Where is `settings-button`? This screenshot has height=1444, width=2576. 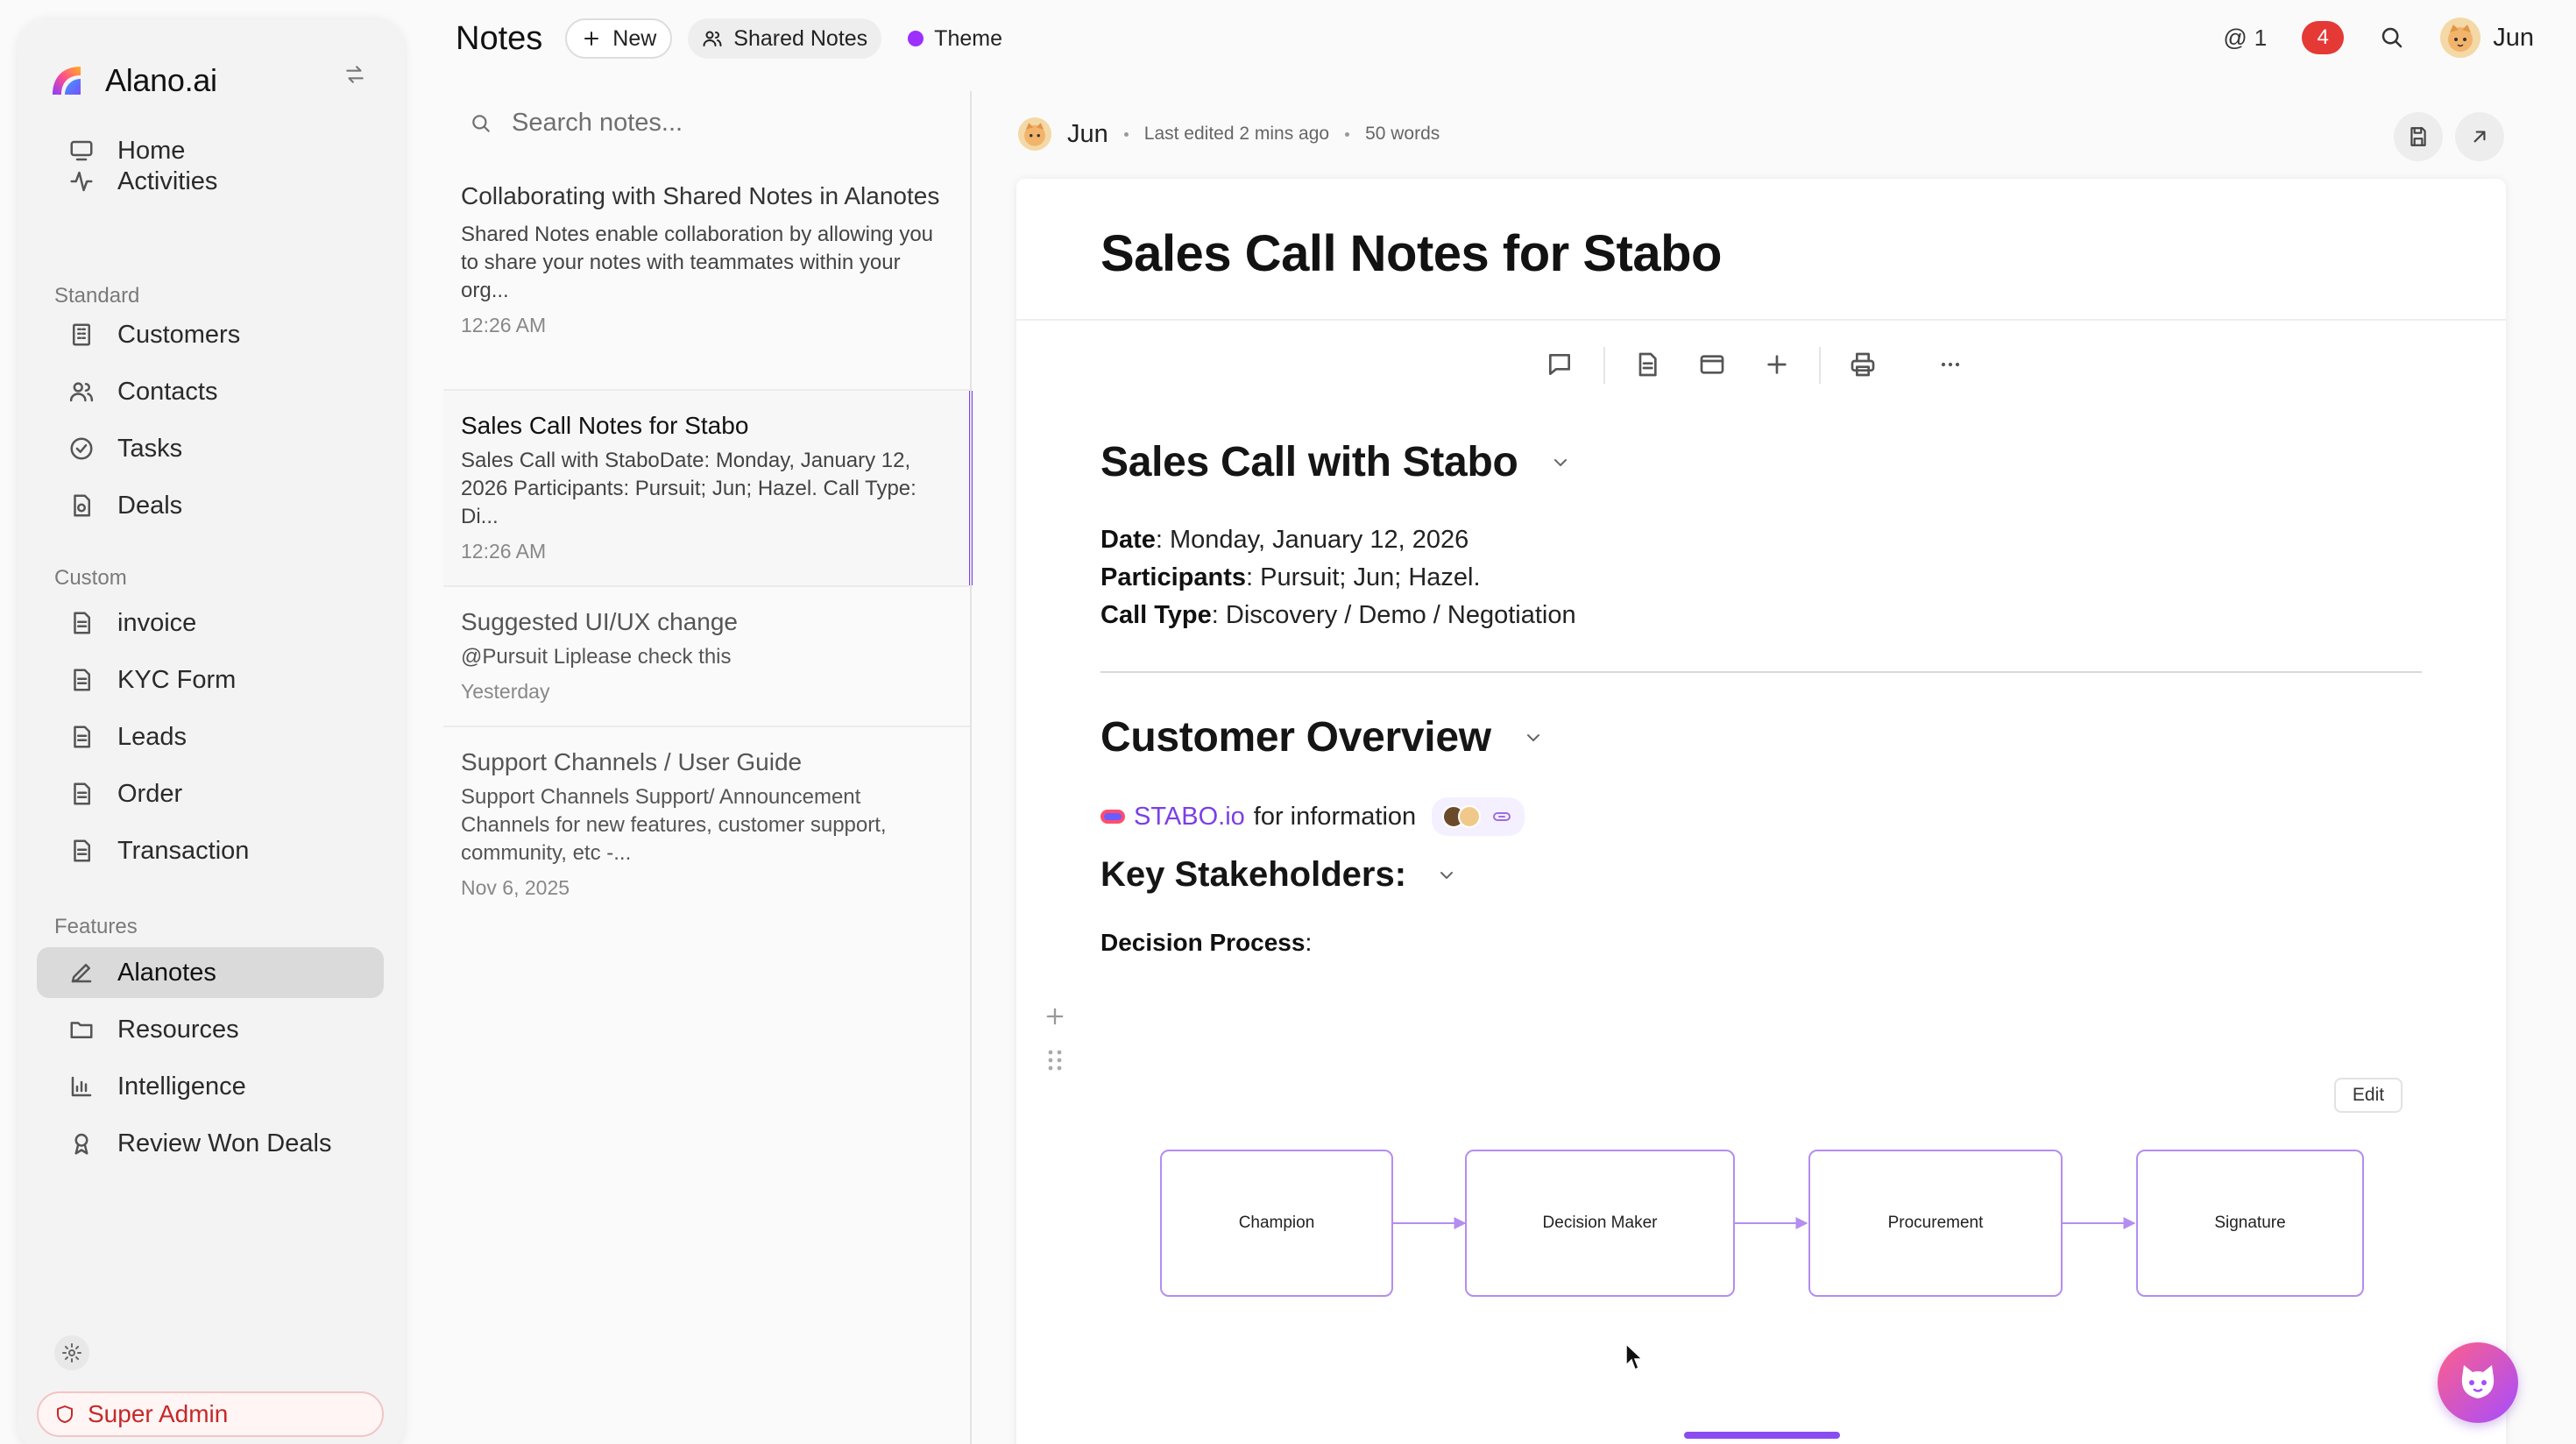
settings-button is located at coordinates (71, 1352).